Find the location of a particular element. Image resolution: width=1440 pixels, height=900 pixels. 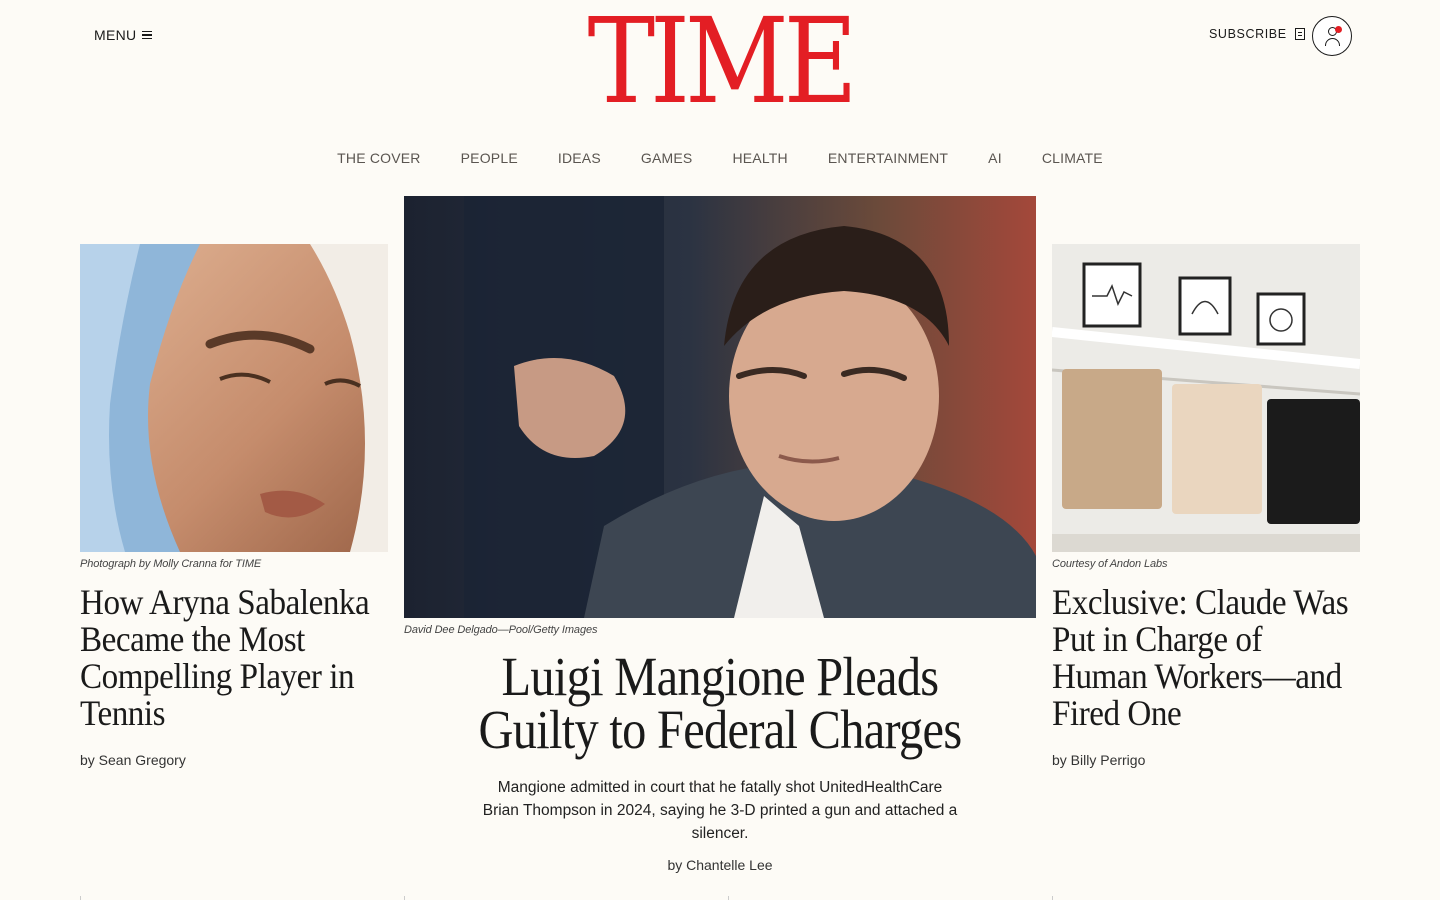

notification-dot is located at coordinates (1338, 29).